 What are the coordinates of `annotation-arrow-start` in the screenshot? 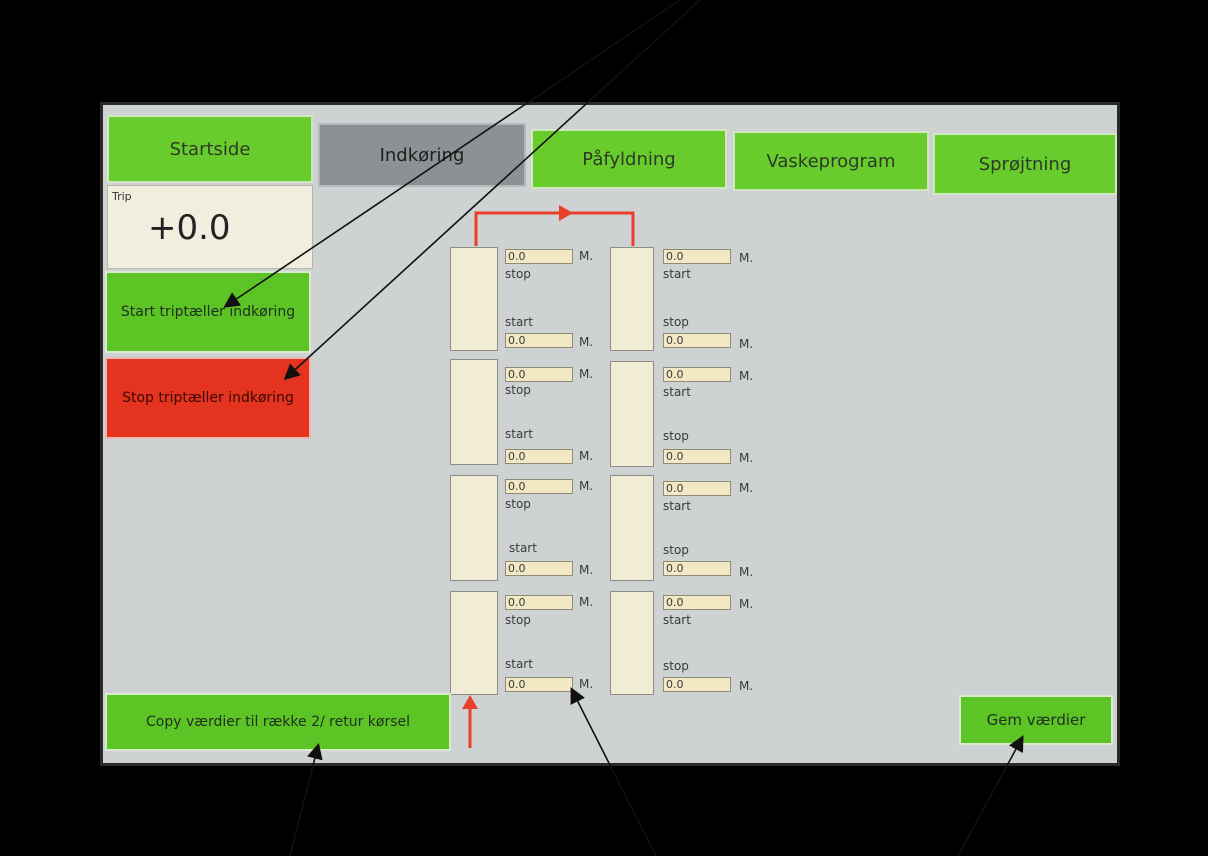 It's located at (452, 154).